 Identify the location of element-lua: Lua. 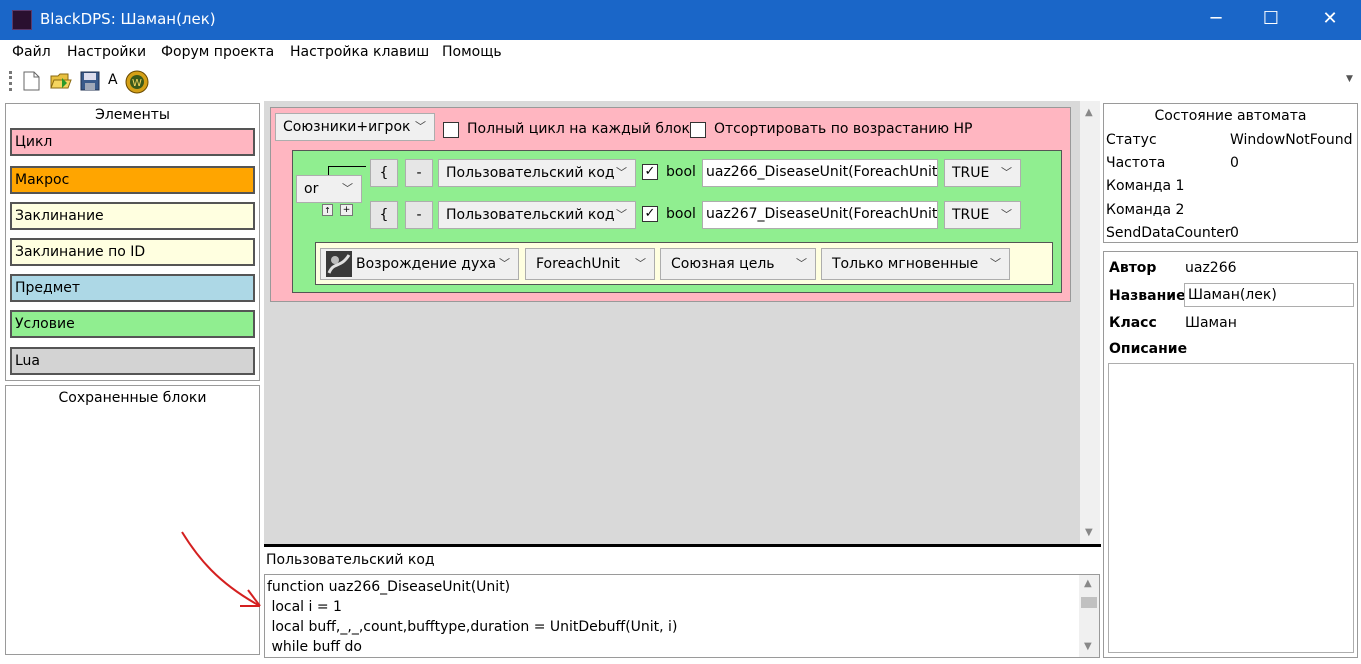
(132, 361).